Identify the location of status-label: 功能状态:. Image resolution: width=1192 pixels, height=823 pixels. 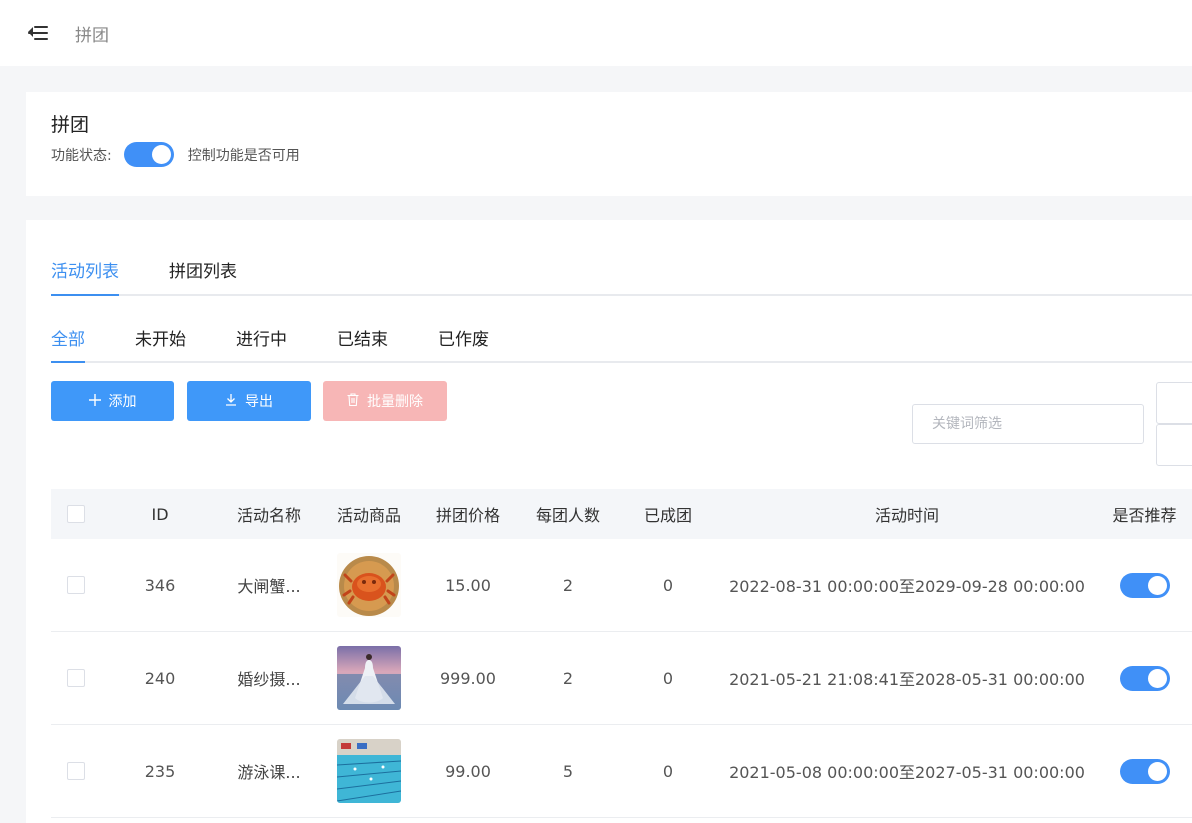
(81, 155).